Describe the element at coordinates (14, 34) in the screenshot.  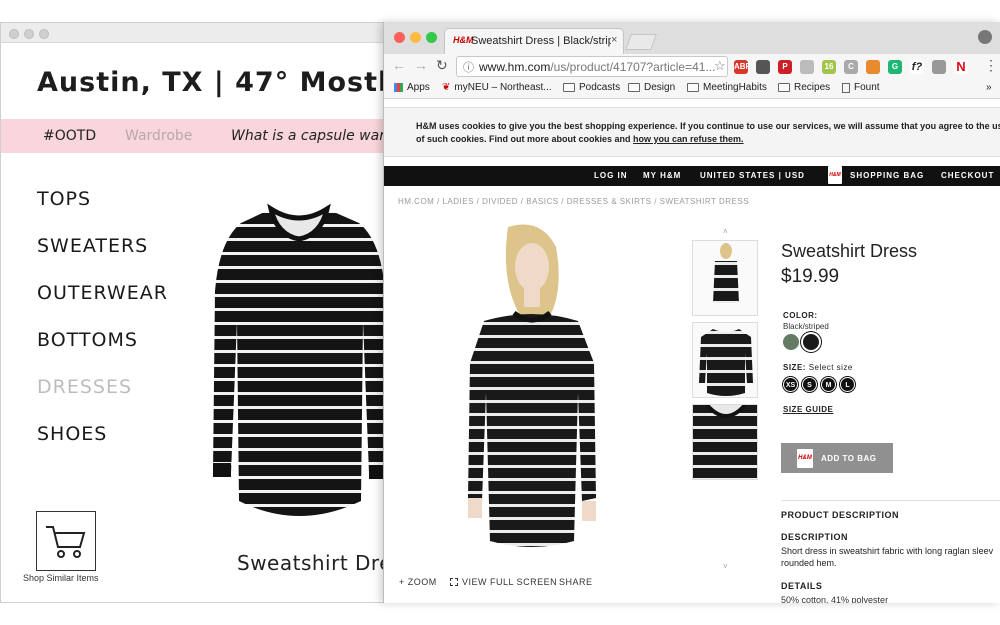
I see `close-dot` at that location.